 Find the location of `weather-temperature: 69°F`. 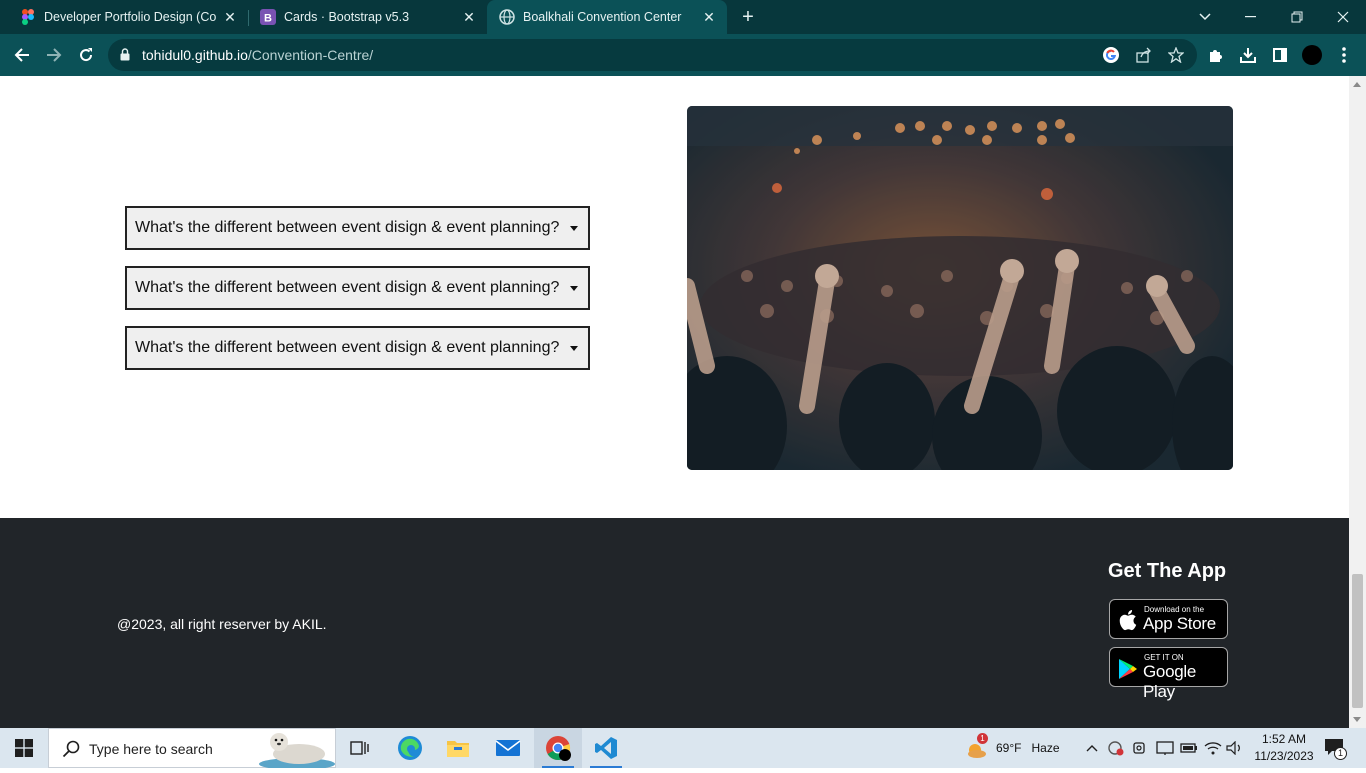

weather-temperature: 69°F is located at coordinates (1009, 748).